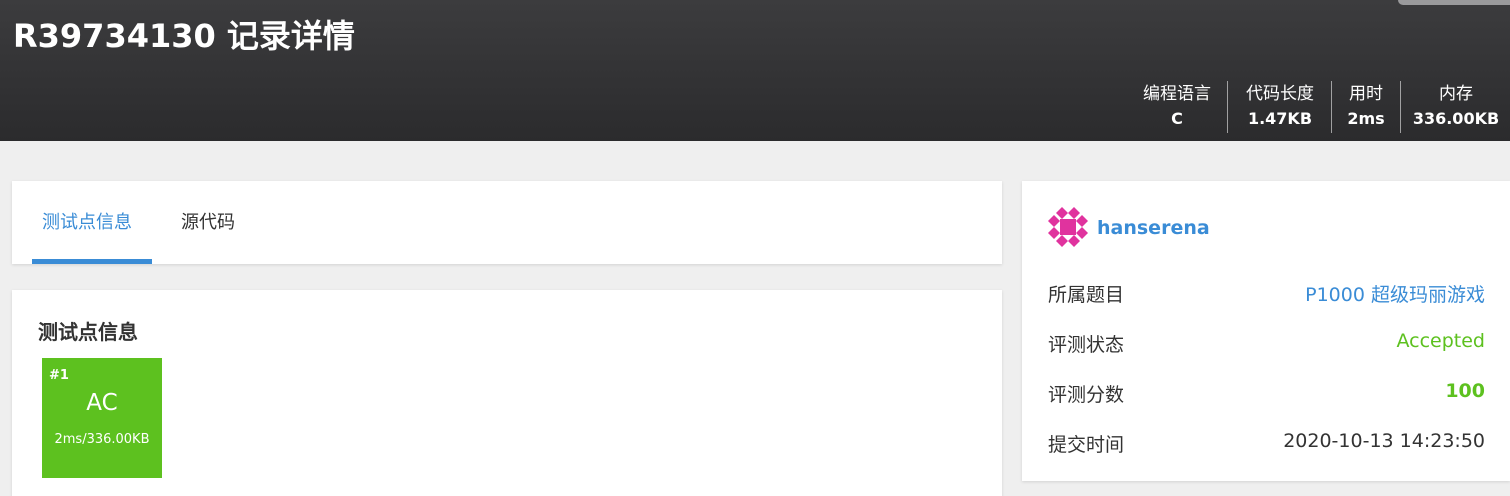  What do you see at coordinates (102, 418) in the screenshot?
I see `testcase-tile: #1 AC 2ms/336.00KB` at bounding box center [102, 418].